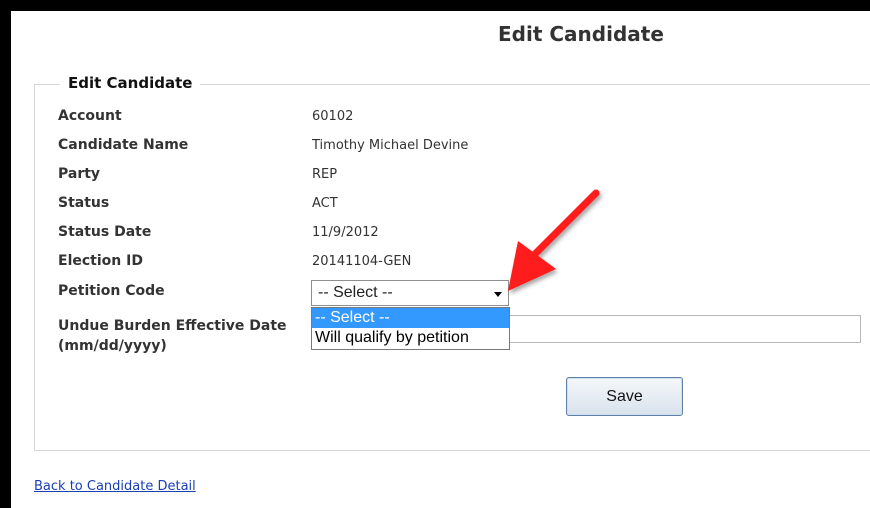  What do you see at coordinates (5, 254) in the screenshot?
I see `window-frame-left` at bounding box center [5, 254].